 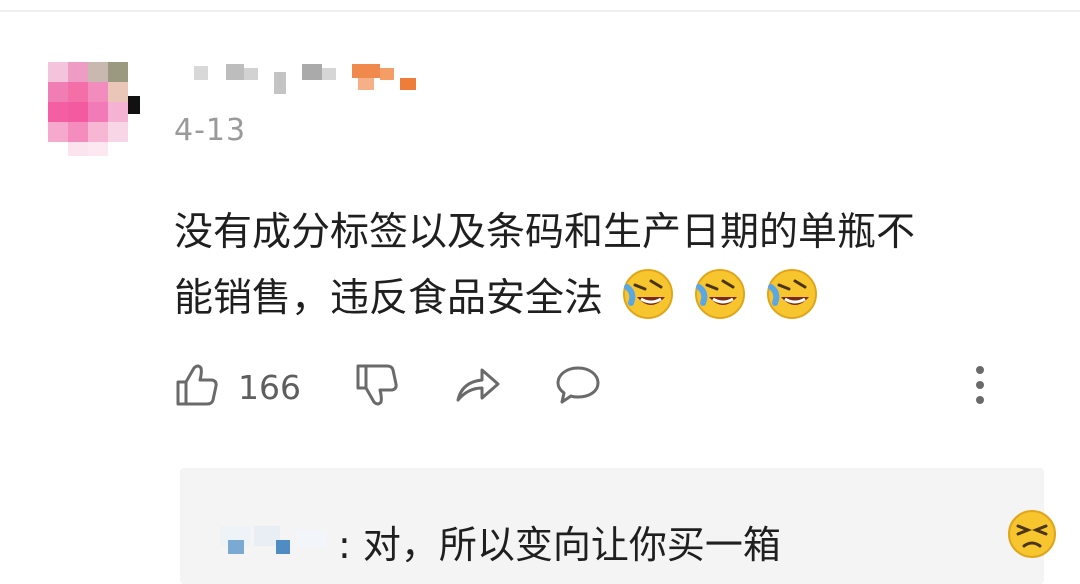 I want to click on reply-text-content: 对，所以变向让你买一箱, so click(x=571, y=545).